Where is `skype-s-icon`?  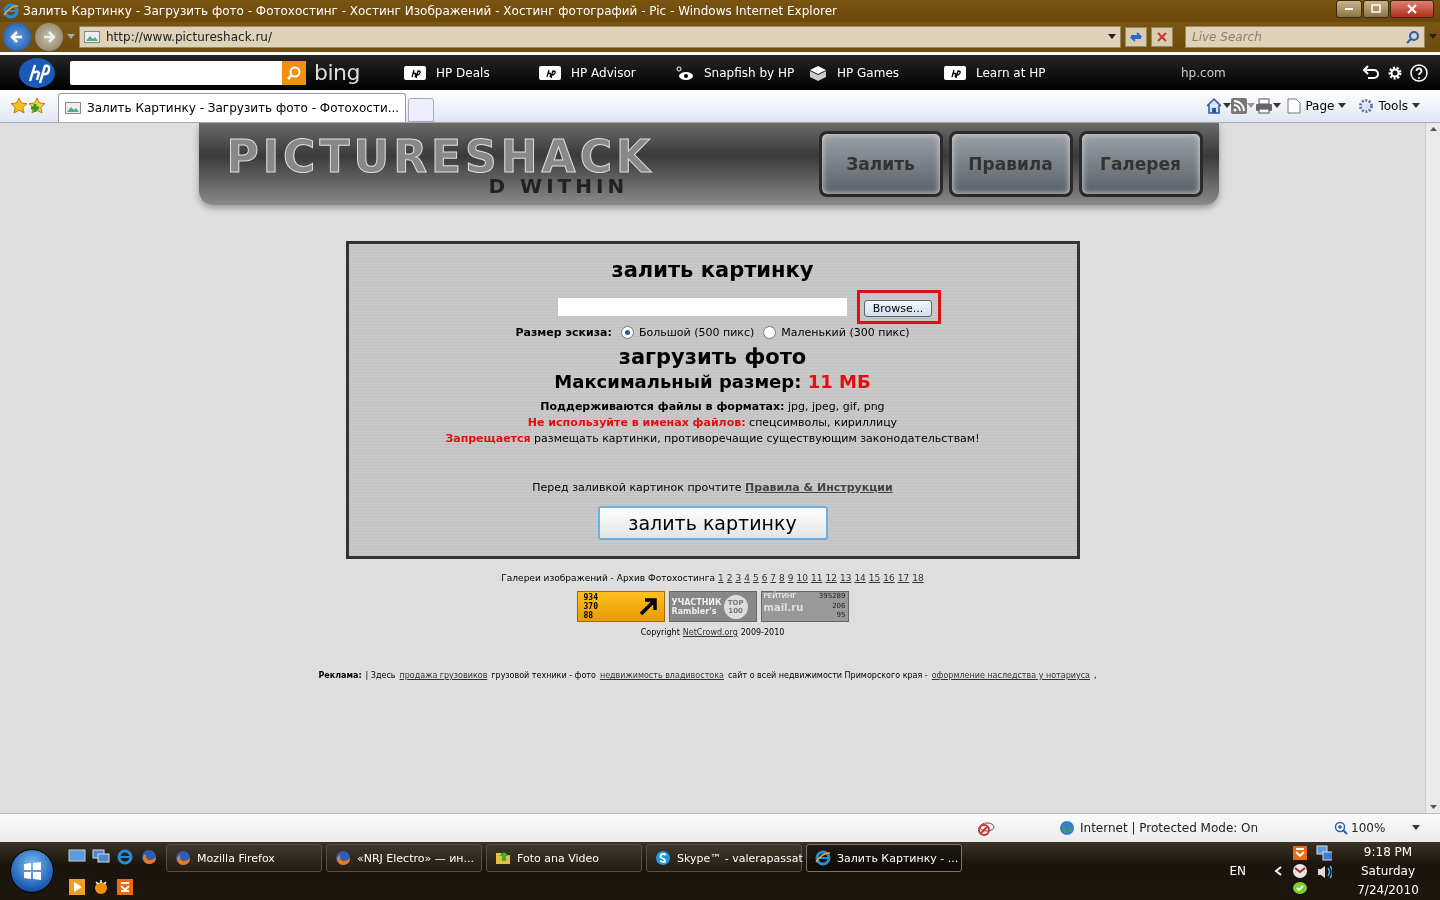 skype-s-icon is located at coordinates (663, 858).